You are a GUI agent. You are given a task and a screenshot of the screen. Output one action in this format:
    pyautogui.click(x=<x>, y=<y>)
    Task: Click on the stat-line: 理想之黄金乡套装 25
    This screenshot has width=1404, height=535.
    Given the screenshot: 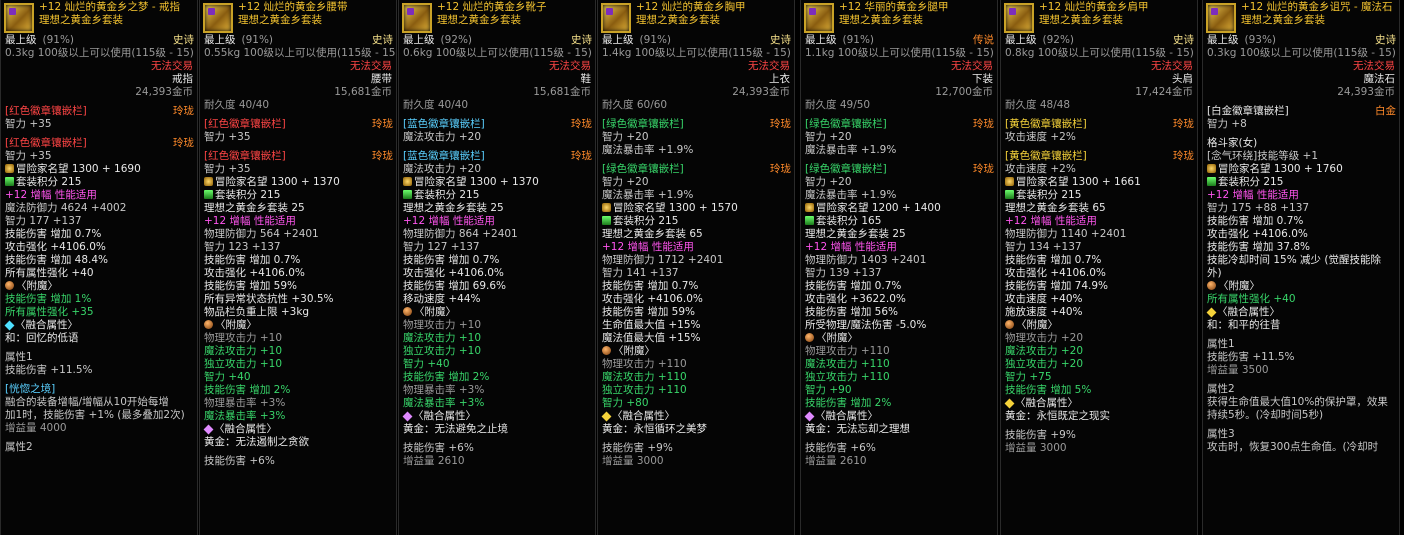 What is the action you would take?
    pyautogui.click(x=298, y=208)
    